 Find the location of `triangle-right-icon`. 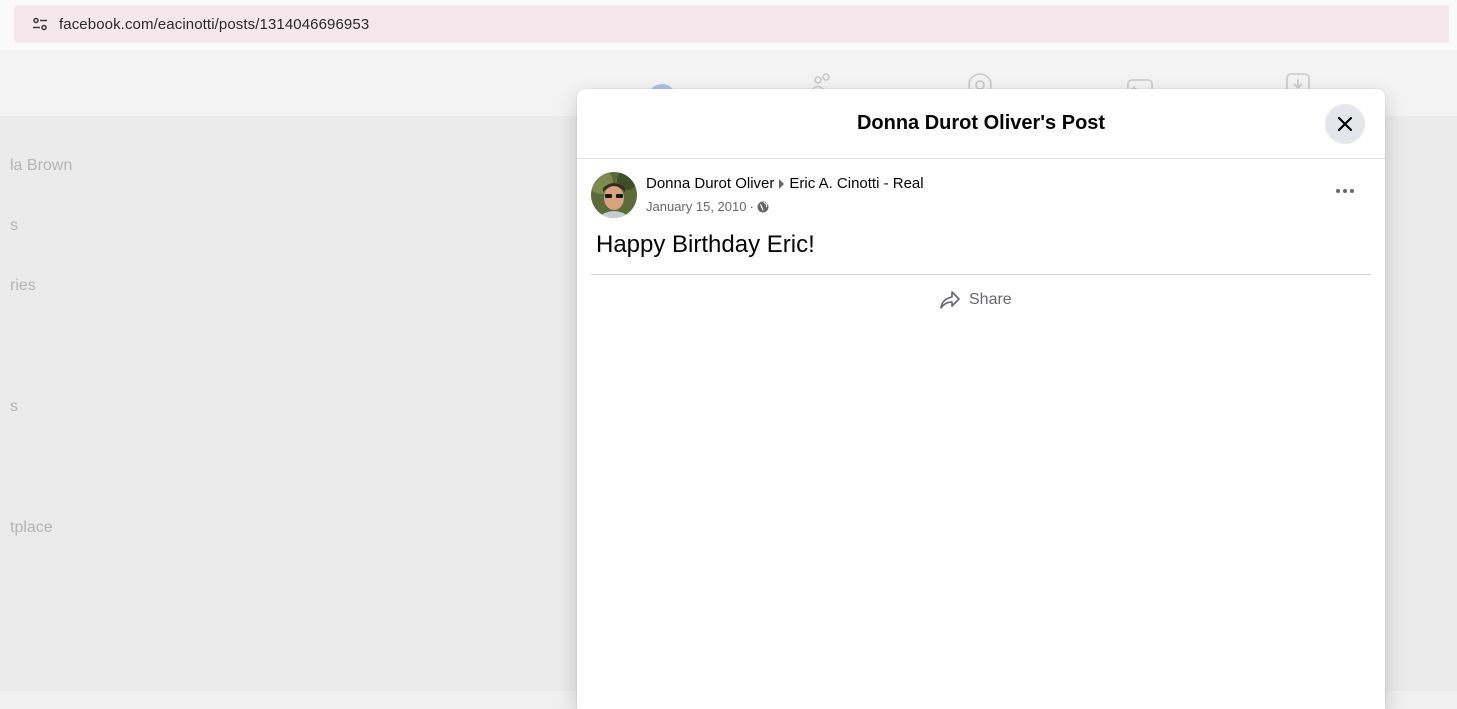

triangle-right-icon is located at coordinates (782, 183).